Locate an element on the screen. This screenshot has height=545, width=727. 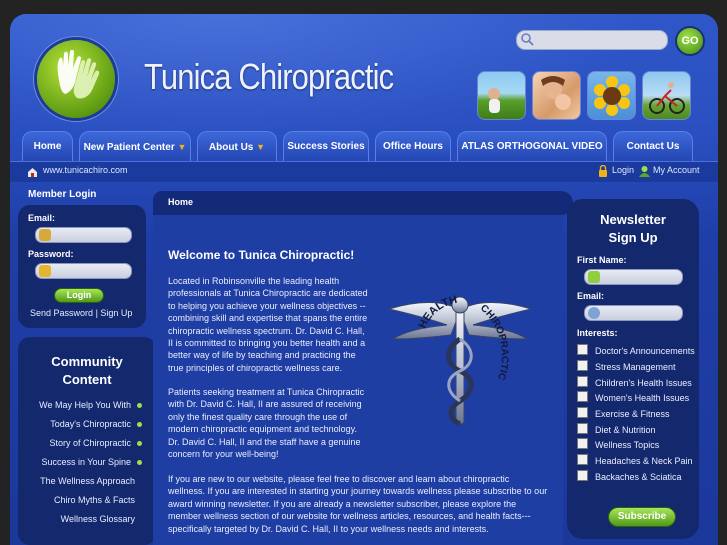
newsletter-heading-line1: Newsletter is located at coordinates (633, 219).